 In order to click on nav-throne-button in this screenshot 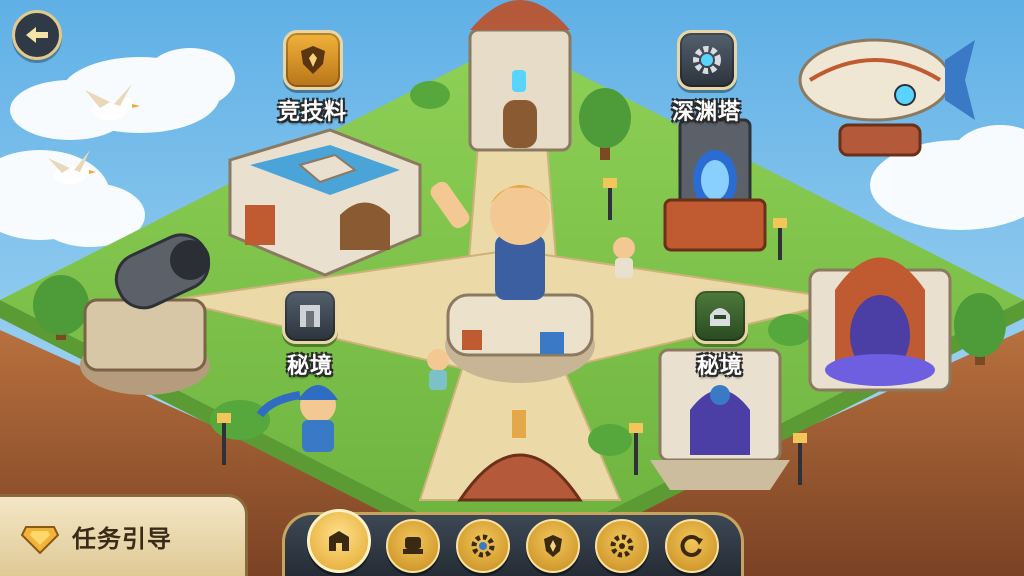, I will do `click(413, 545)`.